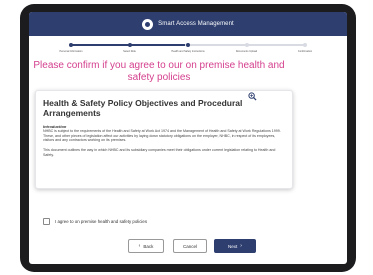 The width and height of the screenshot is (373, 275). What do you see at coordinates (71, 51) in the screenshot?
I see `step-label: Personal Information` at bounding box center [71, 51].